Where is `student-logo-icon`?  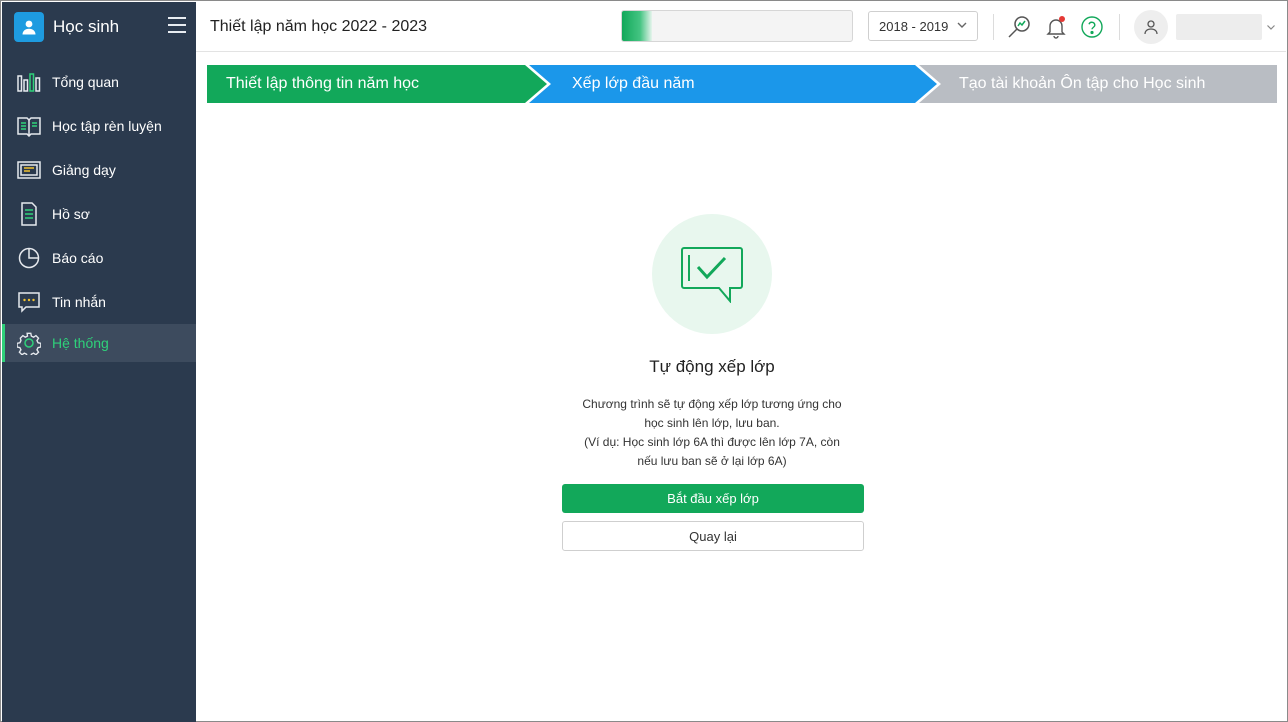 student-logo-icon is located at coordinates (29, 27).